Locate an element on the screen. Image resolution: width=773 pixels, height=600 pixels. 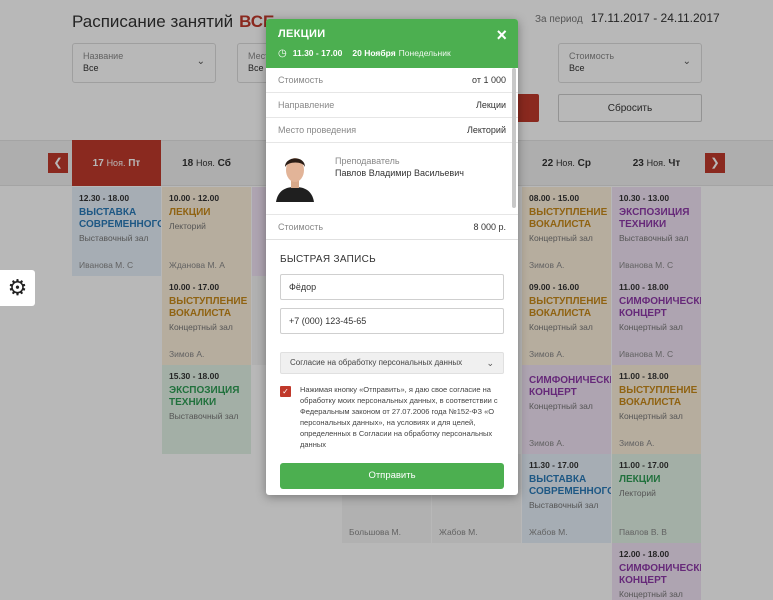
phone-field is located at coordinates (392, 321).